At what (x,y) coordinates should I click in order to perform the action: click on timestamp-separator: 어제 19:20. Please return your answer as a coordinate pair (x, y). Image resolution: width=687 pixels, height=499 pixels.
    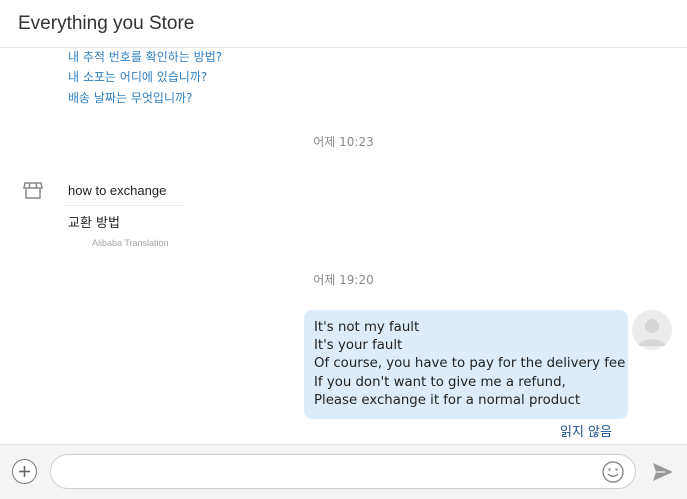
    Looking at the image, I should click on (343, 280).